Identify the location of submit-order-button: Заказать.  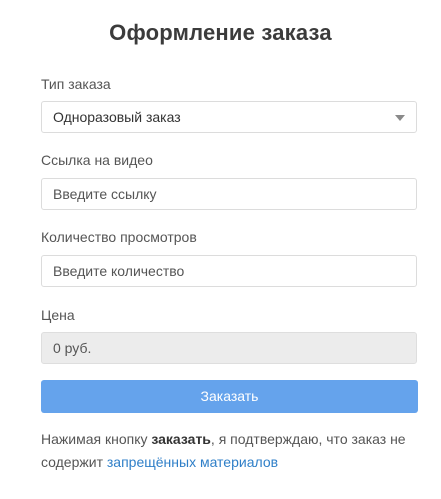
(229, 396).